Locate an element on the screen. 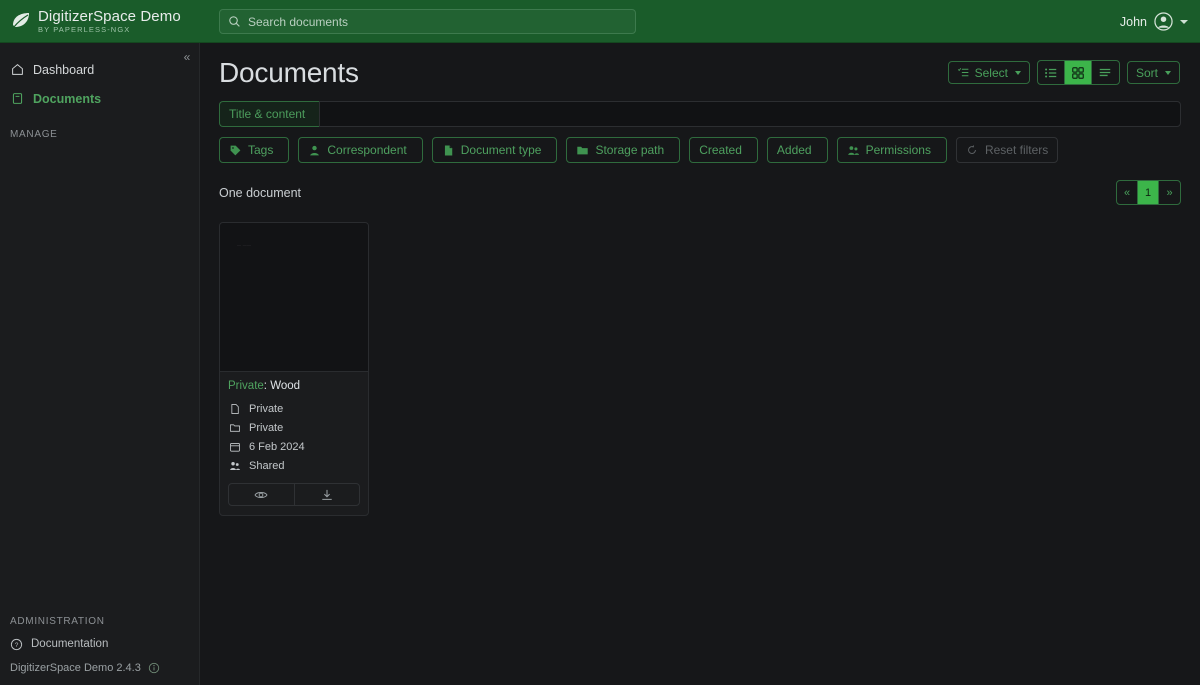 Image resolution: width=1200 pixels, height=685 pixels. pagination-page-1-button: 1 is located at coordinates (1148, 192).